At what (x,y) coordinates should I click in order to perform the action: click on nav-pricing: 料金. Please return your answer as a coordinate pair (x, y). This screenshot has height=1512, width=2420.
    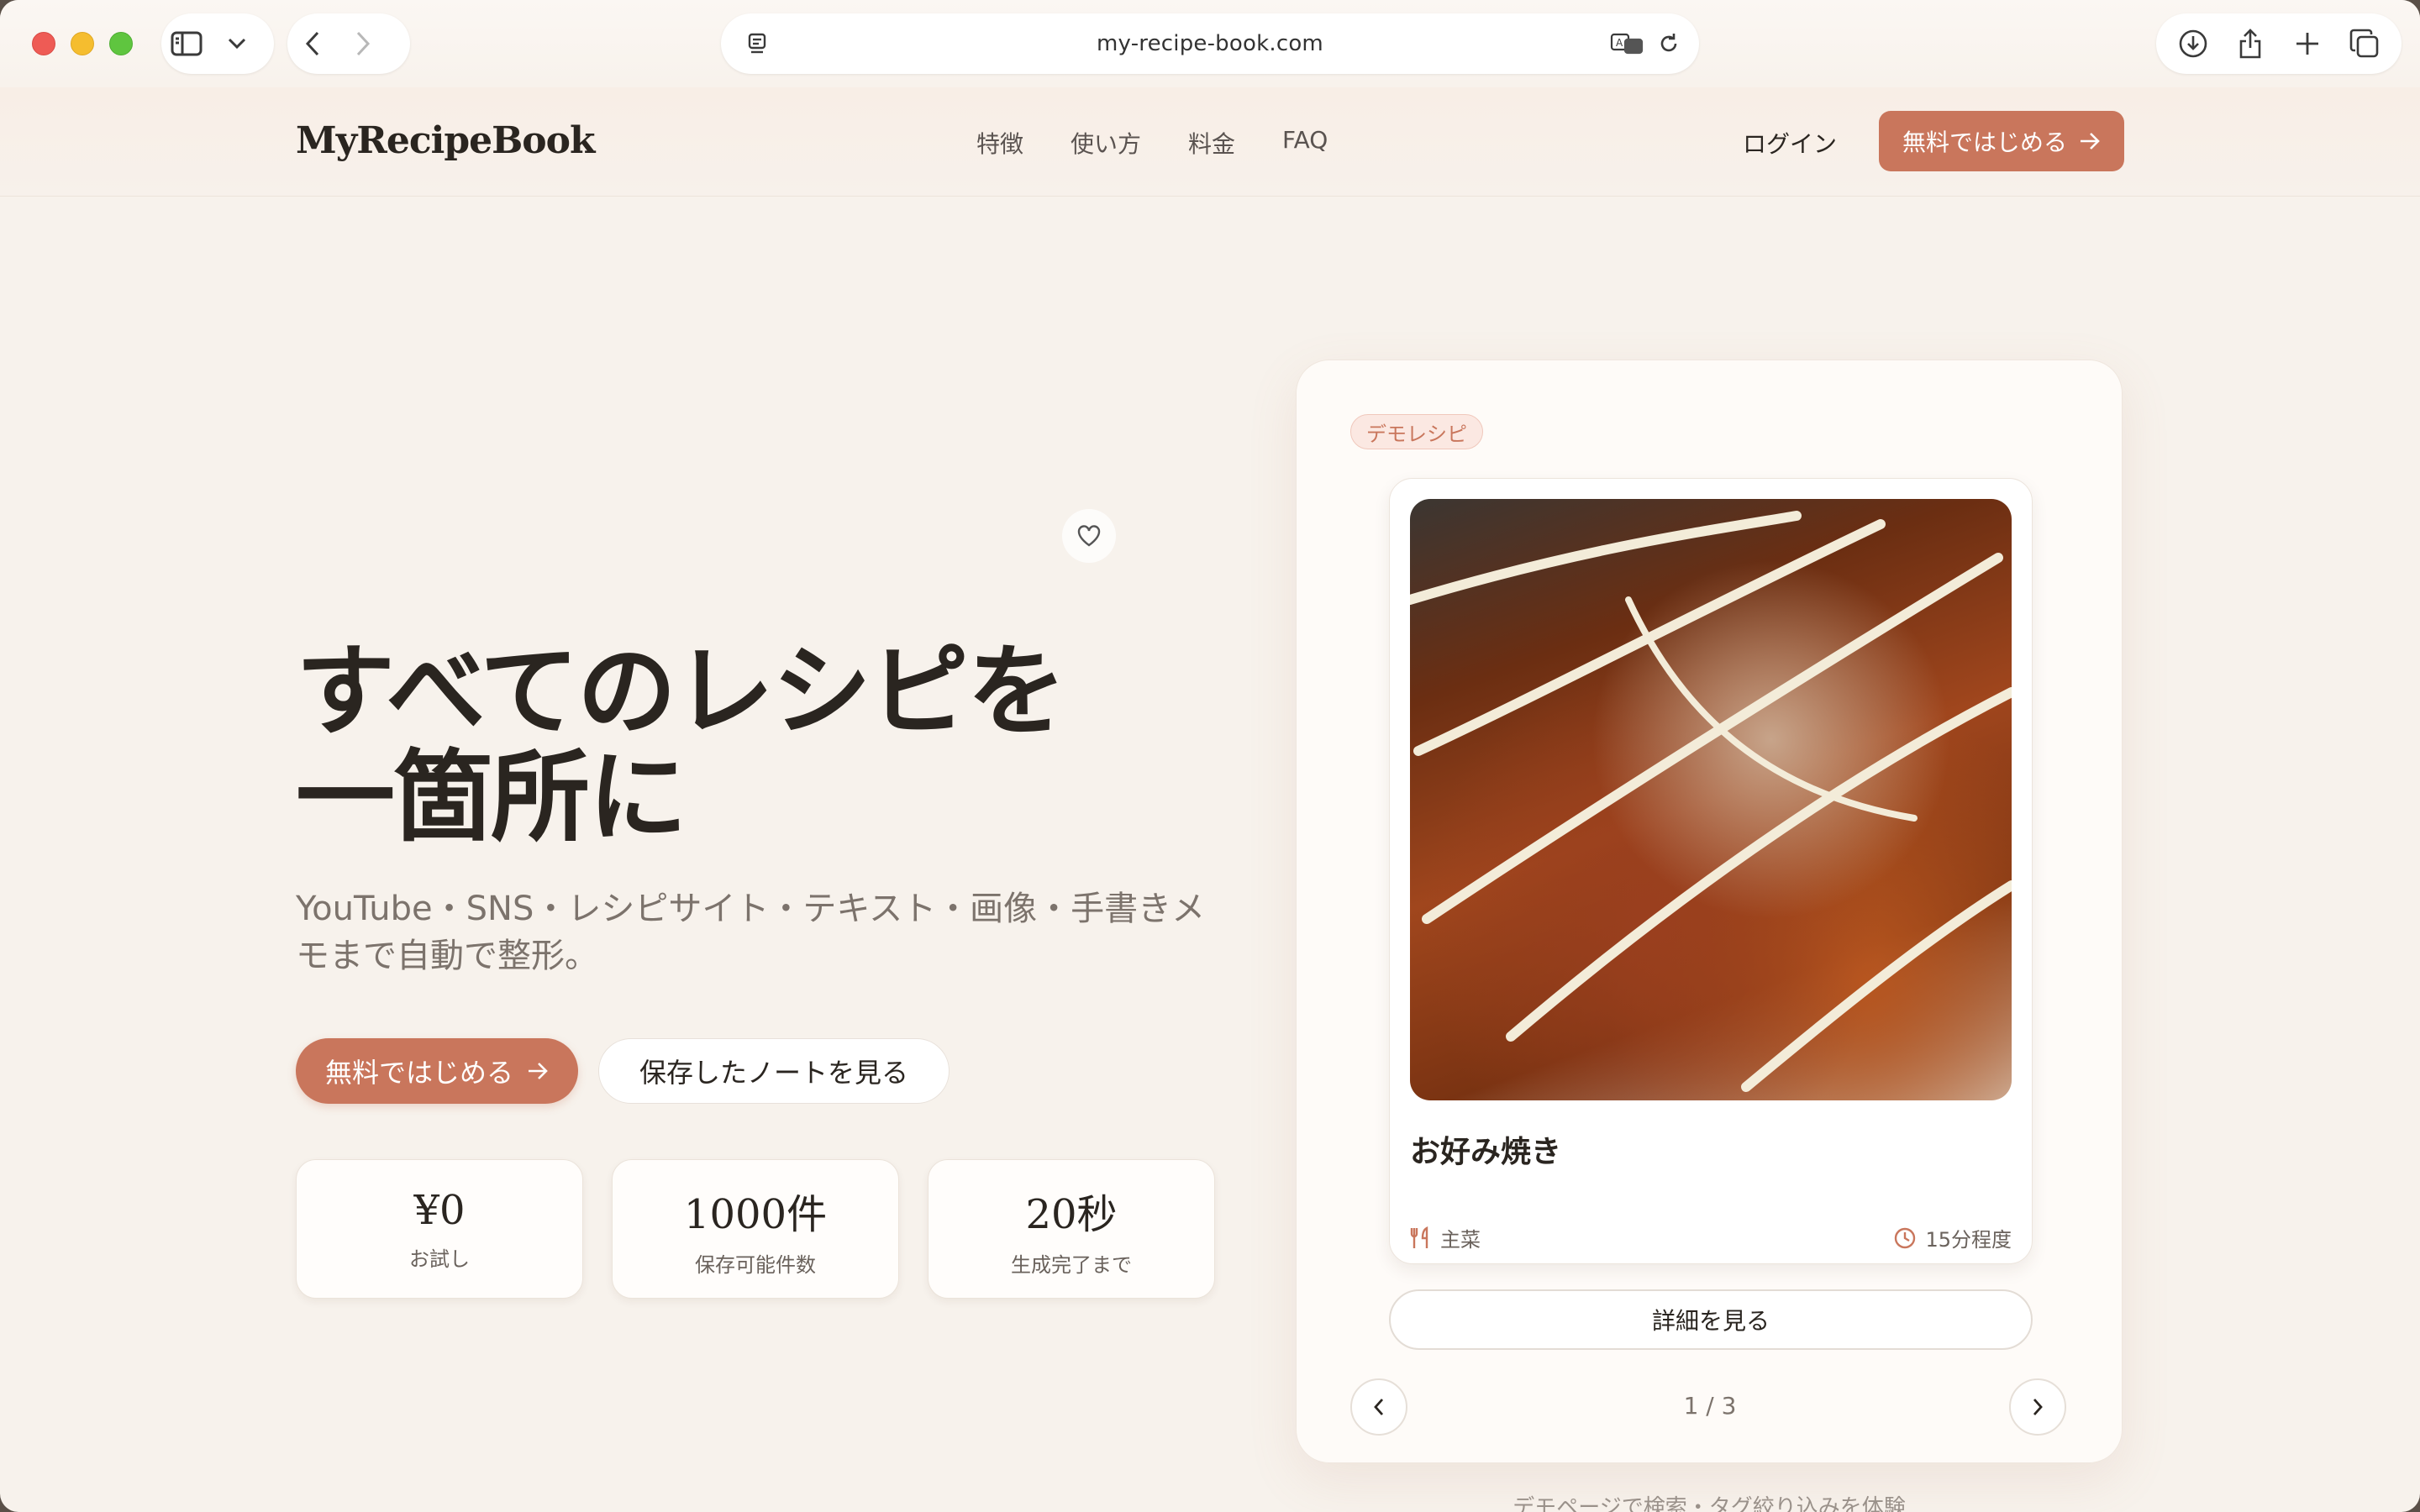
    Looking at the image, I should click on (1211, 143).